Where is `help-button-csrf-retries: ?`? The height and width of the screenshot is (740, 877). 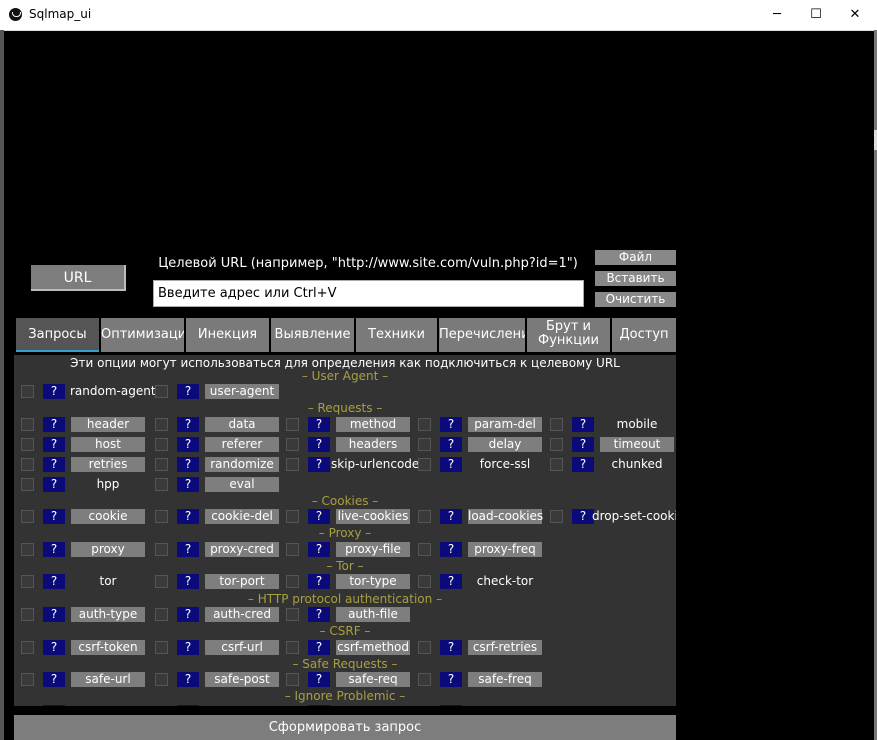 help-button-csrf-retries: ? is located at coordinates (451, 647).